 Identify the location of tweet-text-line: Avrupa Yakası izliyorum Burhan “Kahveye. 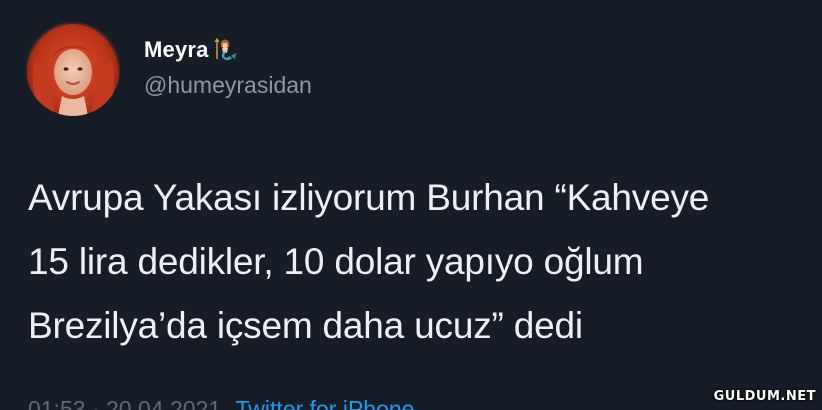
(369, 197).